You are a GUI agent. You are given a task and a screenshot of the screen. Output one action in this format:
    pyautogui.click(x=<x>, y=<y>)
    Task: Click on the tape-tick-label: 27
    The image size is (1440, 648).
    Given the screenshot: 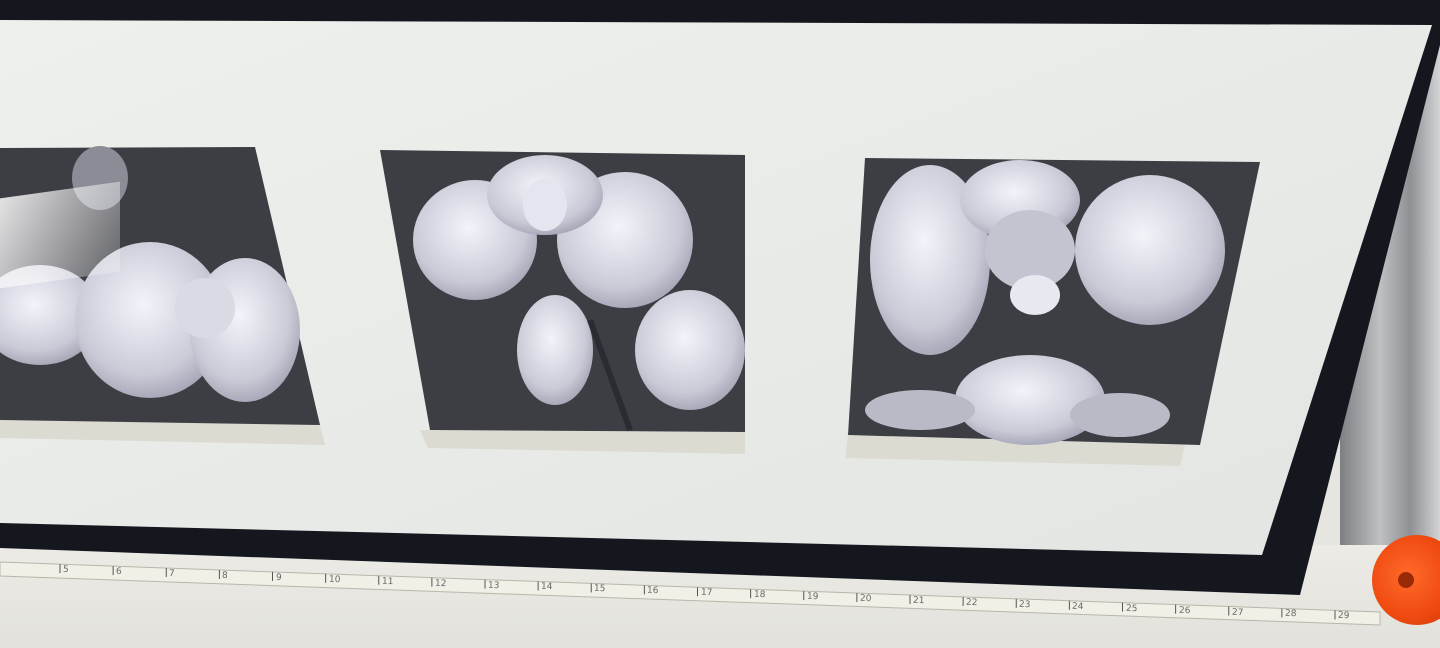 What is the action you would take?
    pyautogui.click(x=1237, y=612)
    